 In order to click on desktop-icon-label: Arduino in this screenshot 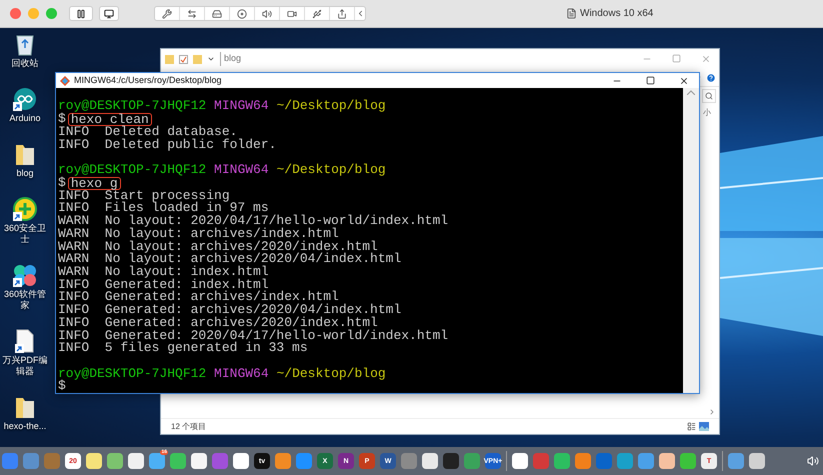, I will do `click(25, 118)`.